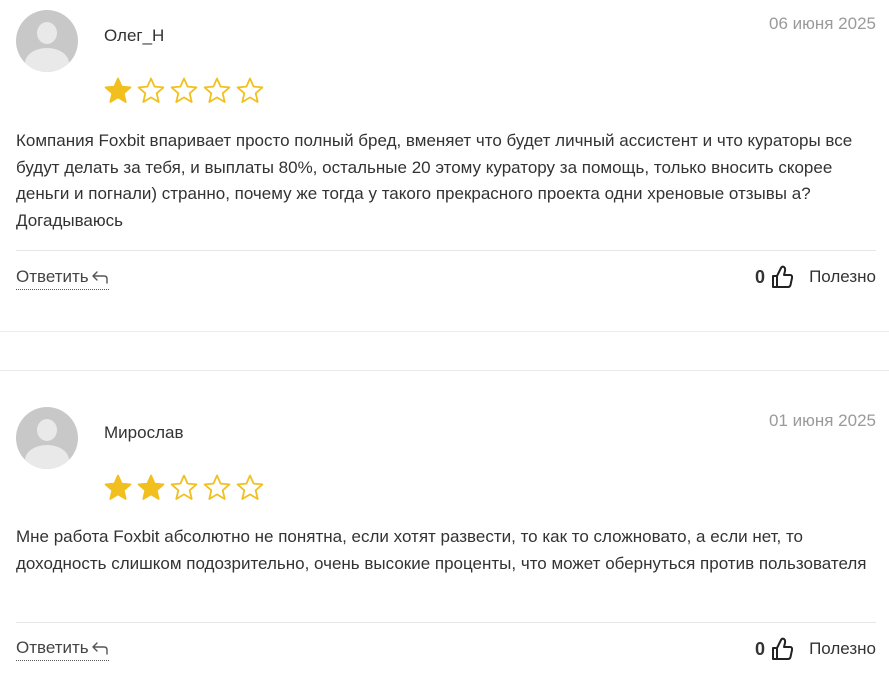  Describe the element at coordinates (144, 432) in the screenshot. I see `review-author: Мирослав` at that location.